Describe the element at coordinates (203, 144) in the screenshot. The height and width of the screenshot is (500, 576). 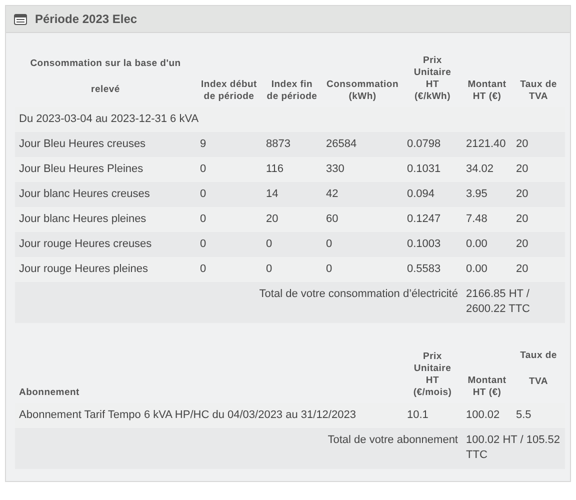
I see `table-cell: 9` at that location.